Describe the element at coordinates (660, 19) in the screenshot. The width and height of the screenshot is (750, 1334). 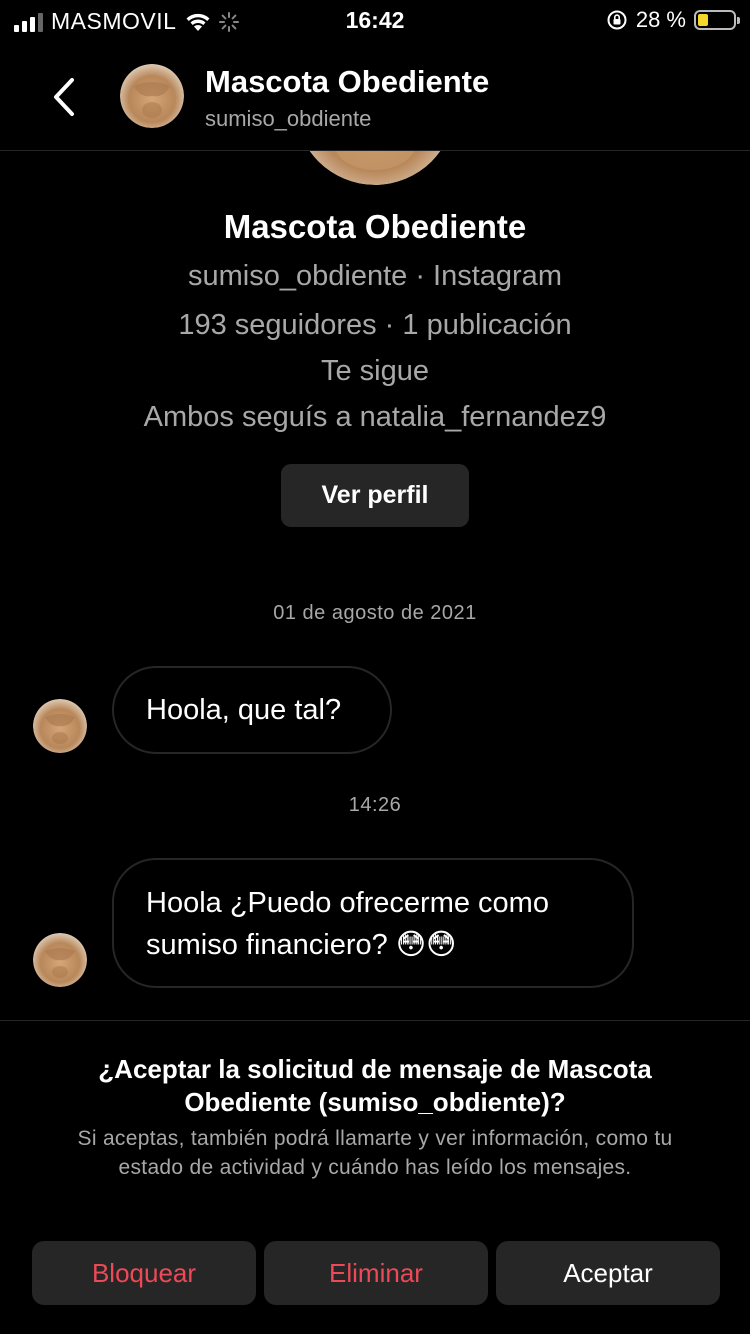
I see `battery-percentage: 28 %` at that location.